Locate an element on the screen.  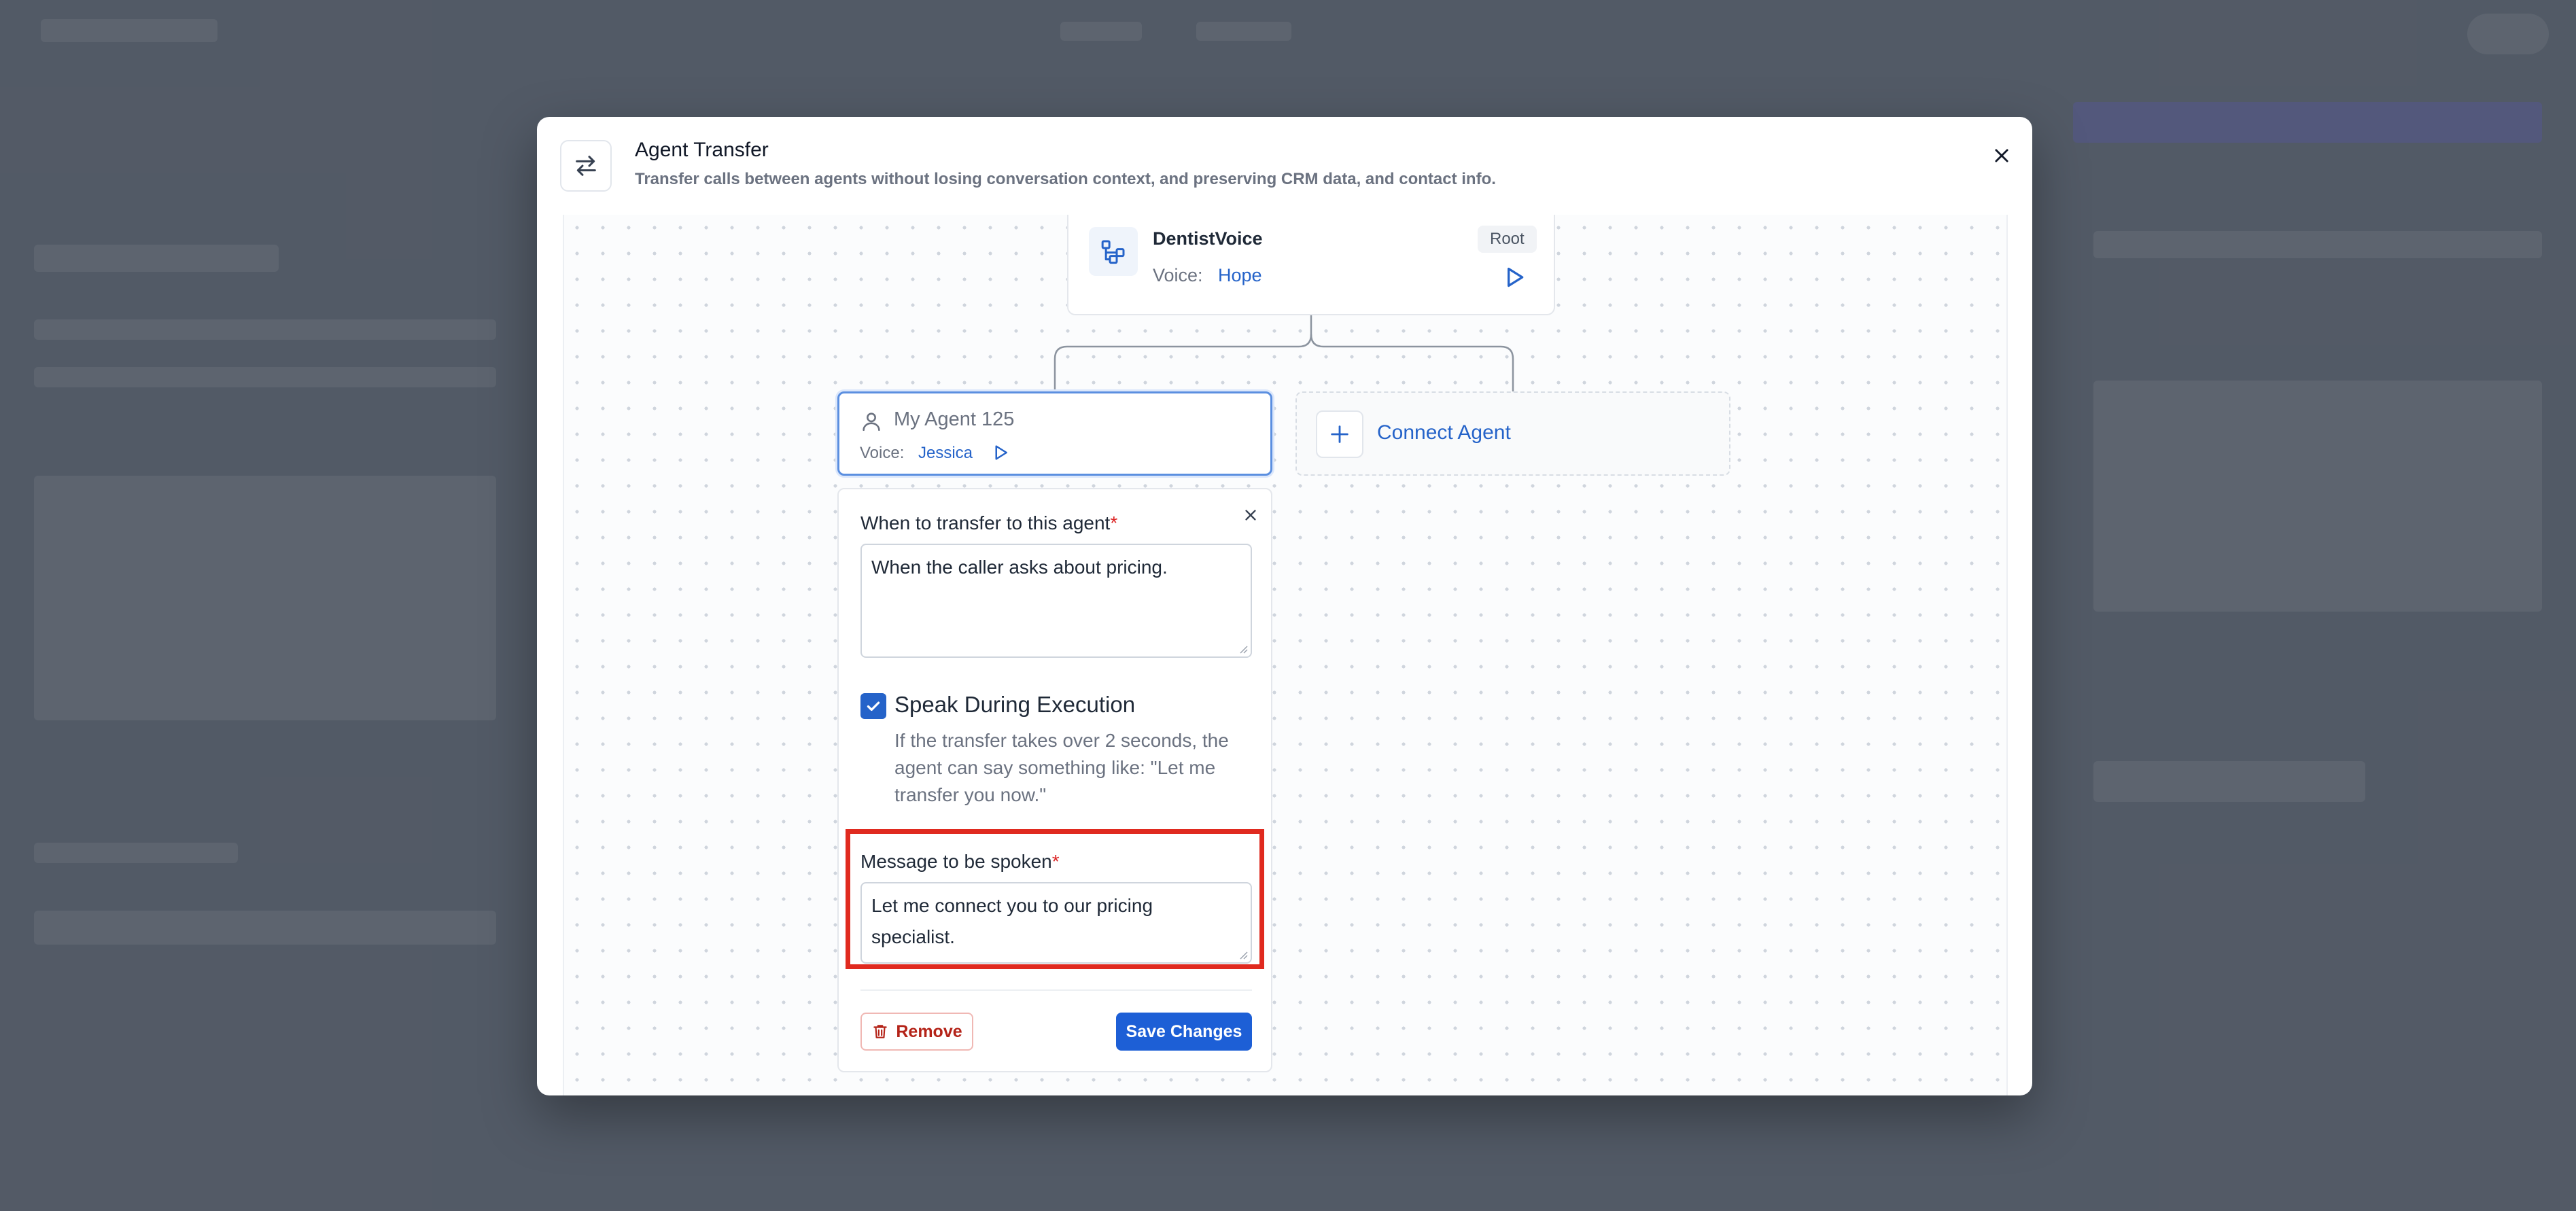
plus-icon is located at coordinates (1339, 434).